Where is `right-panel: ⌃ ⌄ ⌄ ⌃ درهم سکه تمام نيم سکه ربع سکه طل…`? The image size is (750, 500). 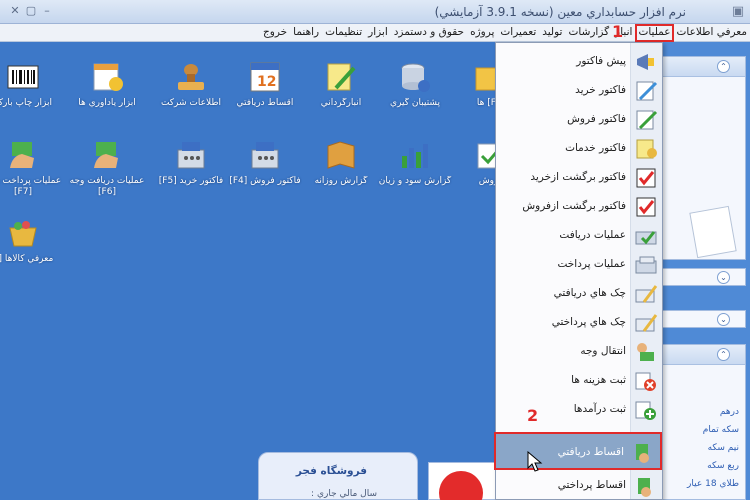
right-panel: ⌃ ⌄ ⌄ ⌃ درهم سکه تمام نيم سکه ربع سکه طل… is located at coordinates (704, 271).